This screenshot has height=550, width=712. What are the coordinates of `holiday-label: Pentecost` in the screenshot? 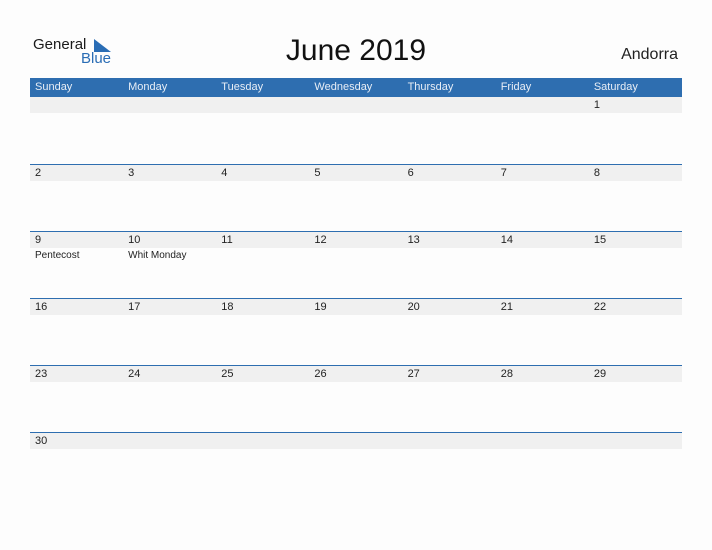 It's located at (57, 255).